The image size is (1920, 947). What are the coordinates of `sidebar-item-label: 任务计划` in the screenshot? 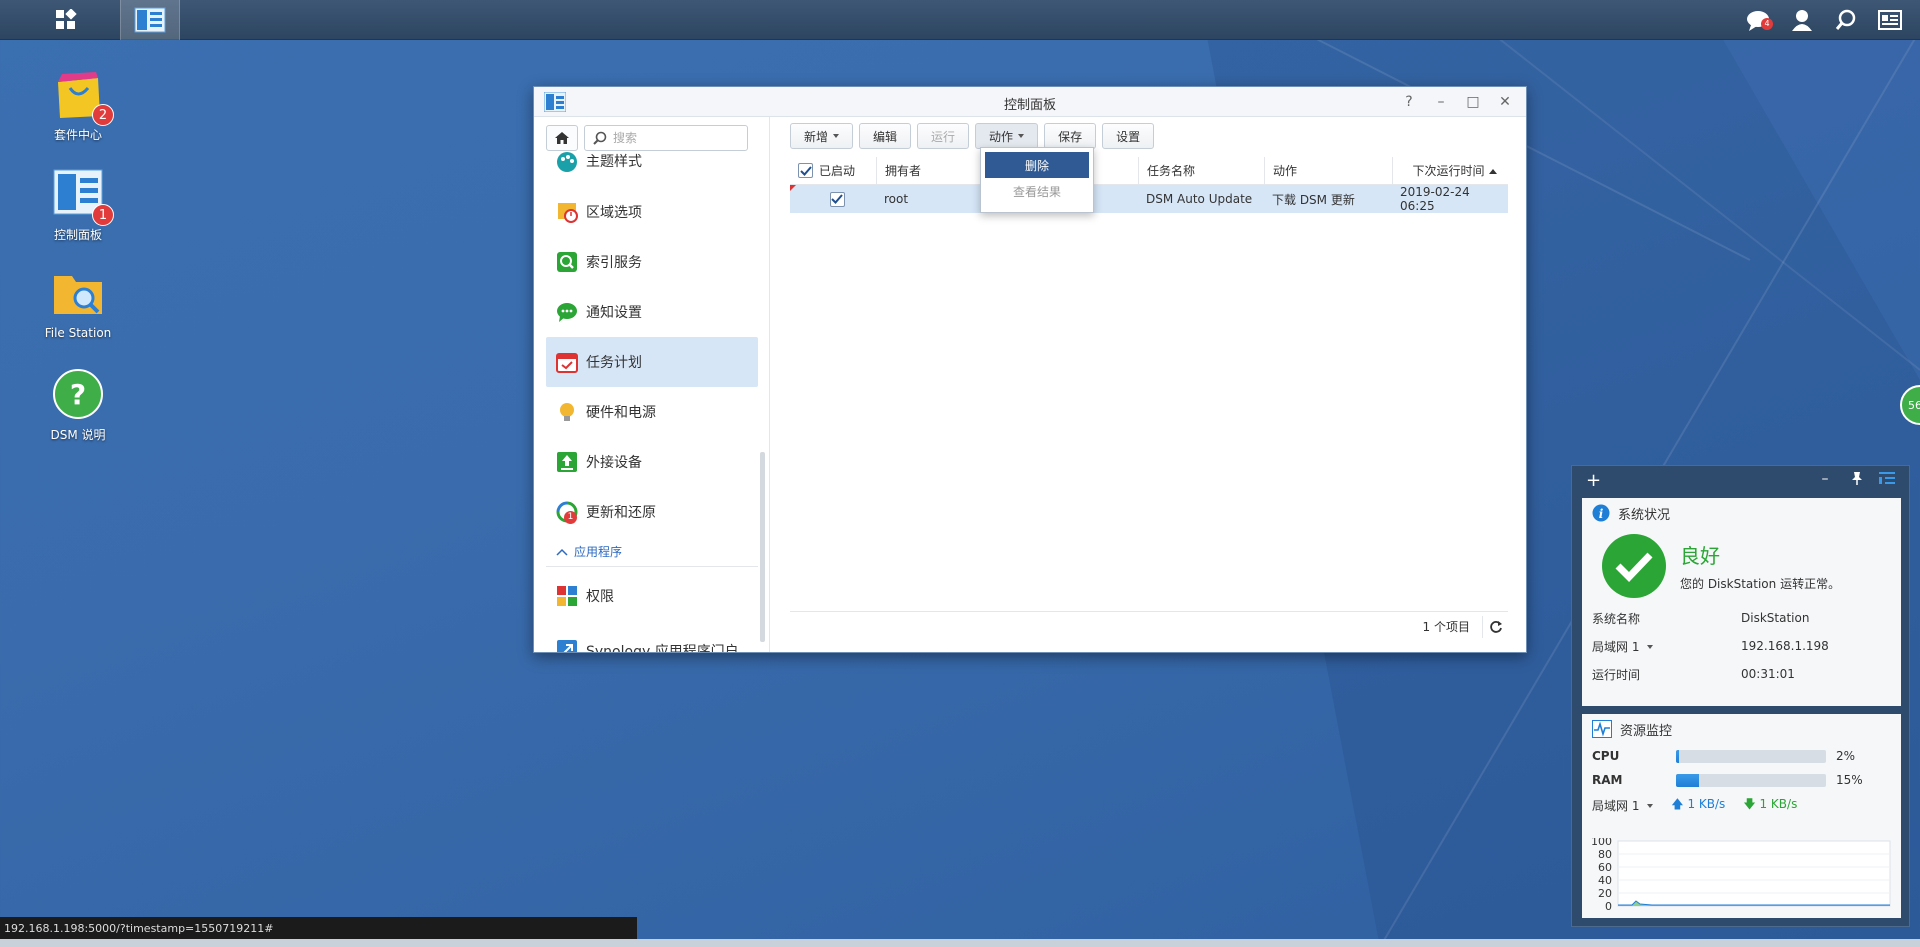 It's located at (614, 363).